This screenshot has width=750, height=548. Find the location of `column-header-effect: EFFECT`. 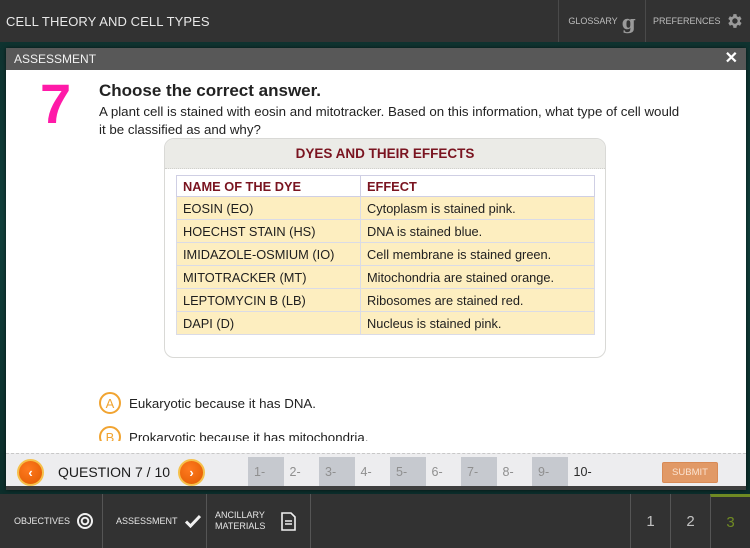

column-header-effect: EFFECT is located at coordinates (477, 186).